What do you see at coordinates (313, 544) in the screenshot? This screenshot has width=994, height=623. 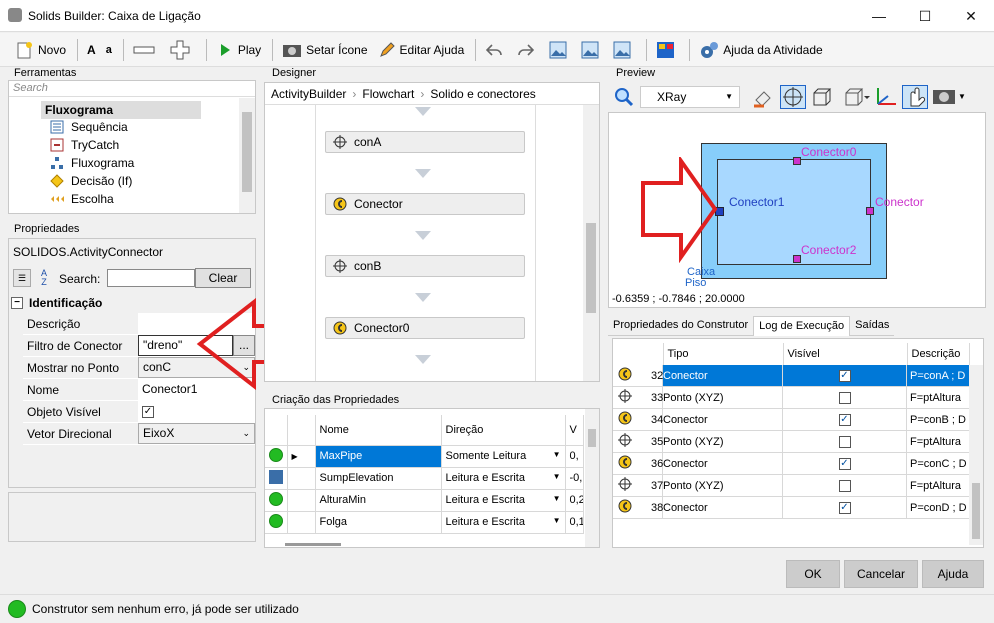 I see `creation-hscrollbar` at bounding box center [313, 544].